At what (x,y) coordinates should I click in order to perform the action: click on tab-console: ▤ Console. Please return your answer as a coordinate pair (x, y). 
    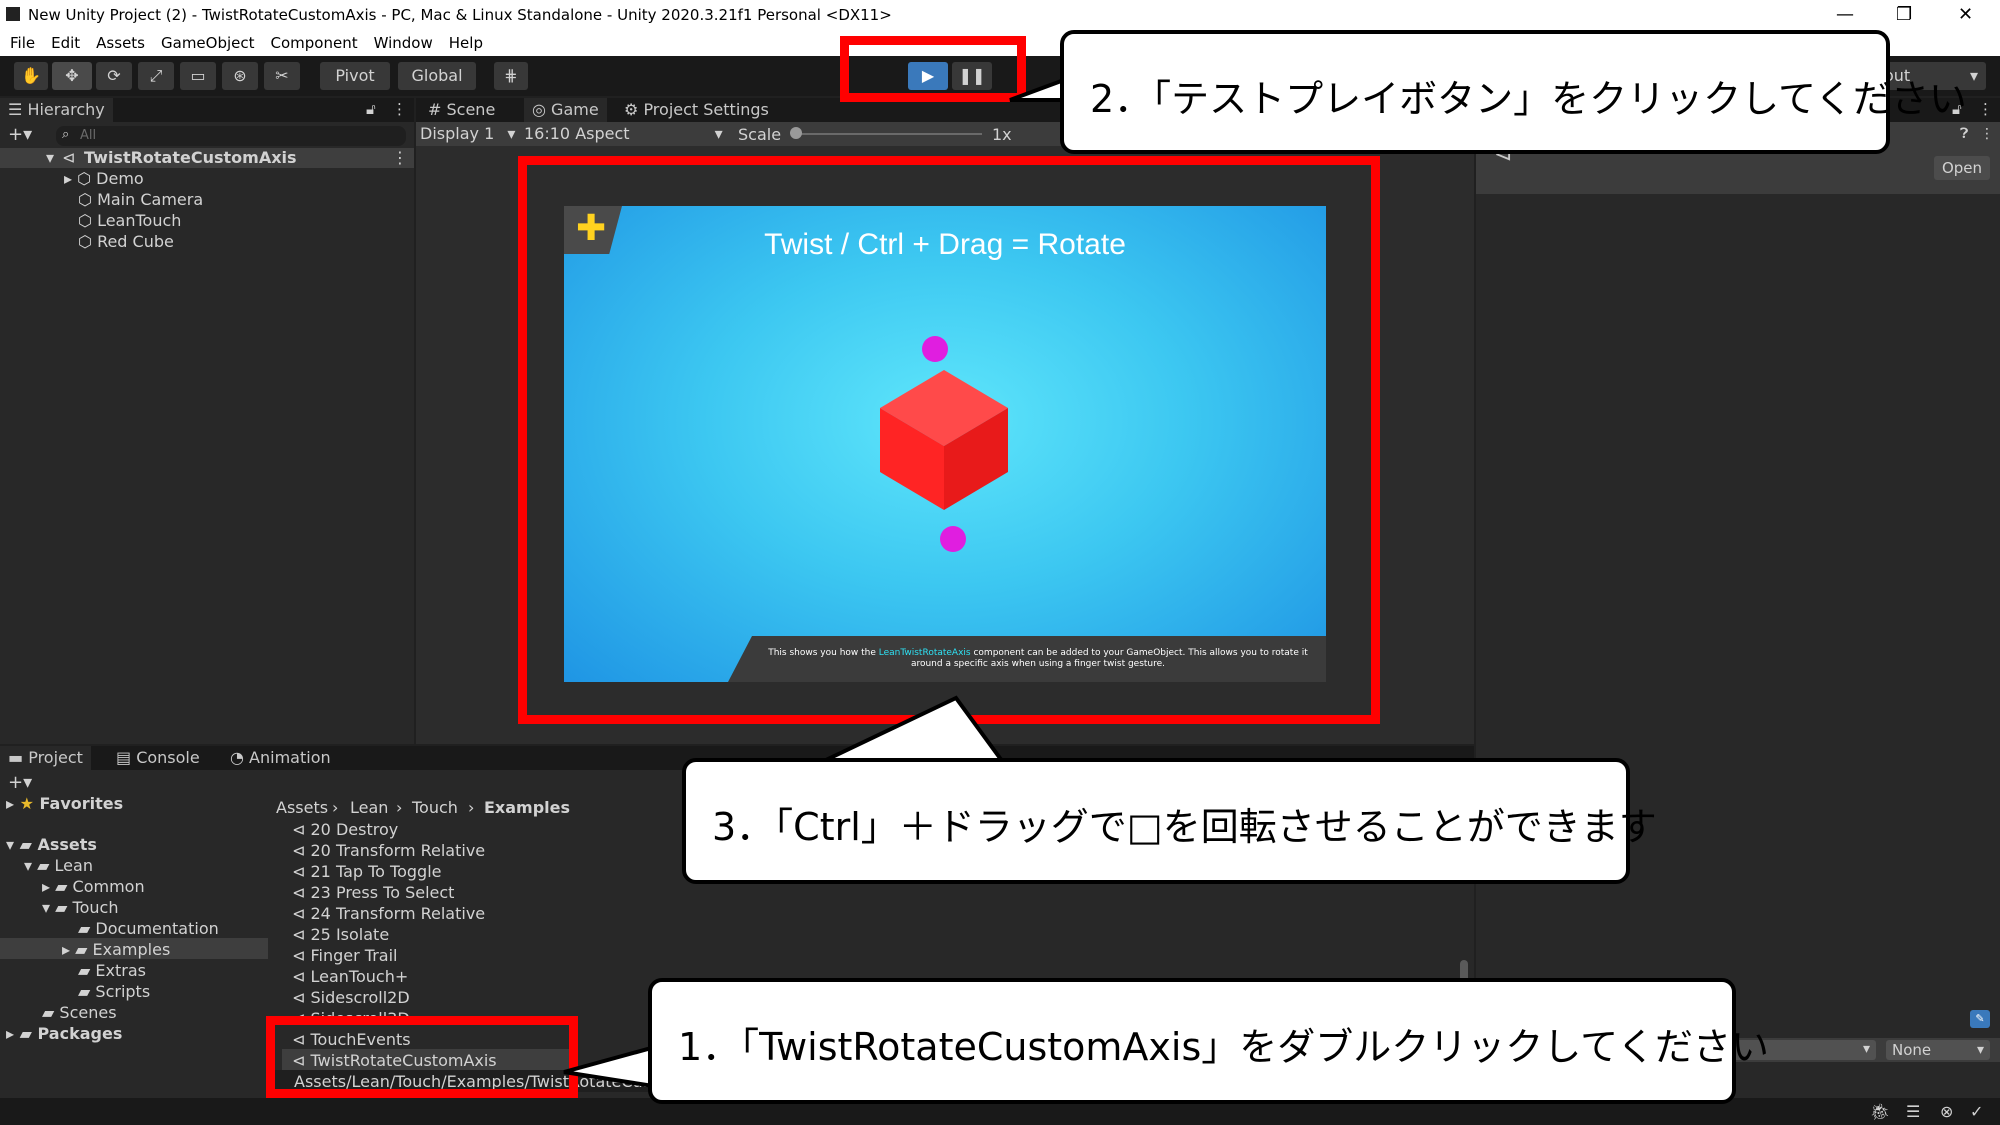
    Looking at the image, I should click on (158, 758).